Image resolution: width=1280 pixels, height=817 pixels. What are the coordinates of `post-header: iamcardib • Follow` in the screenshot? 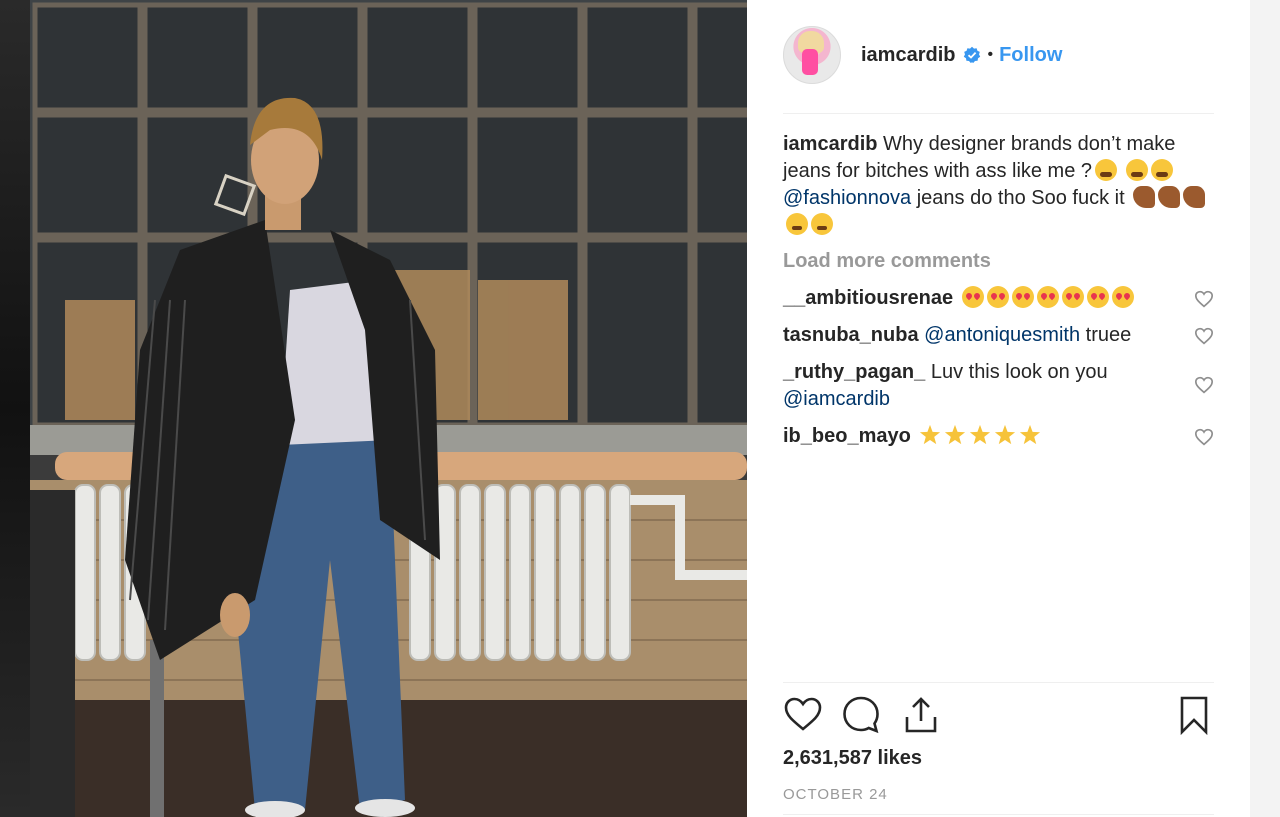 It's located at (998, 55).